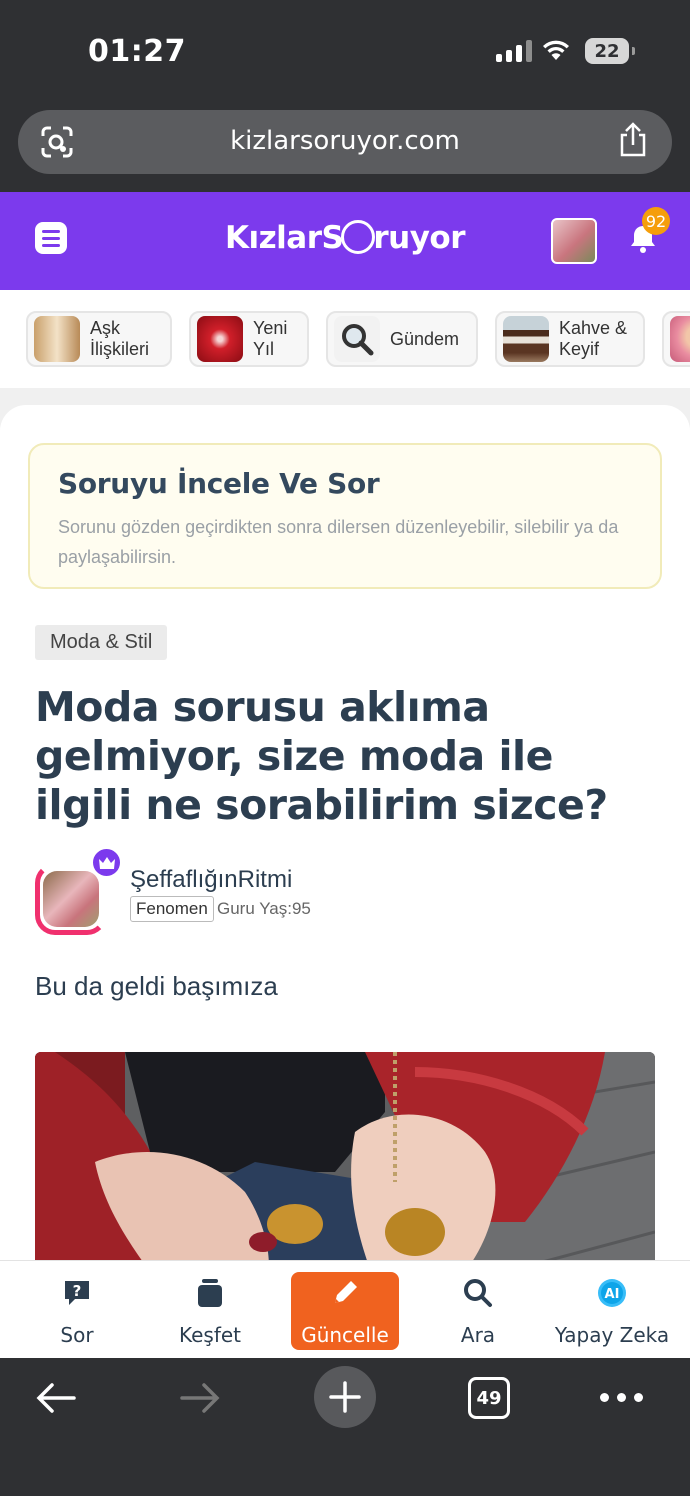  I want to click on photo-illustration, so click(345, 1172).